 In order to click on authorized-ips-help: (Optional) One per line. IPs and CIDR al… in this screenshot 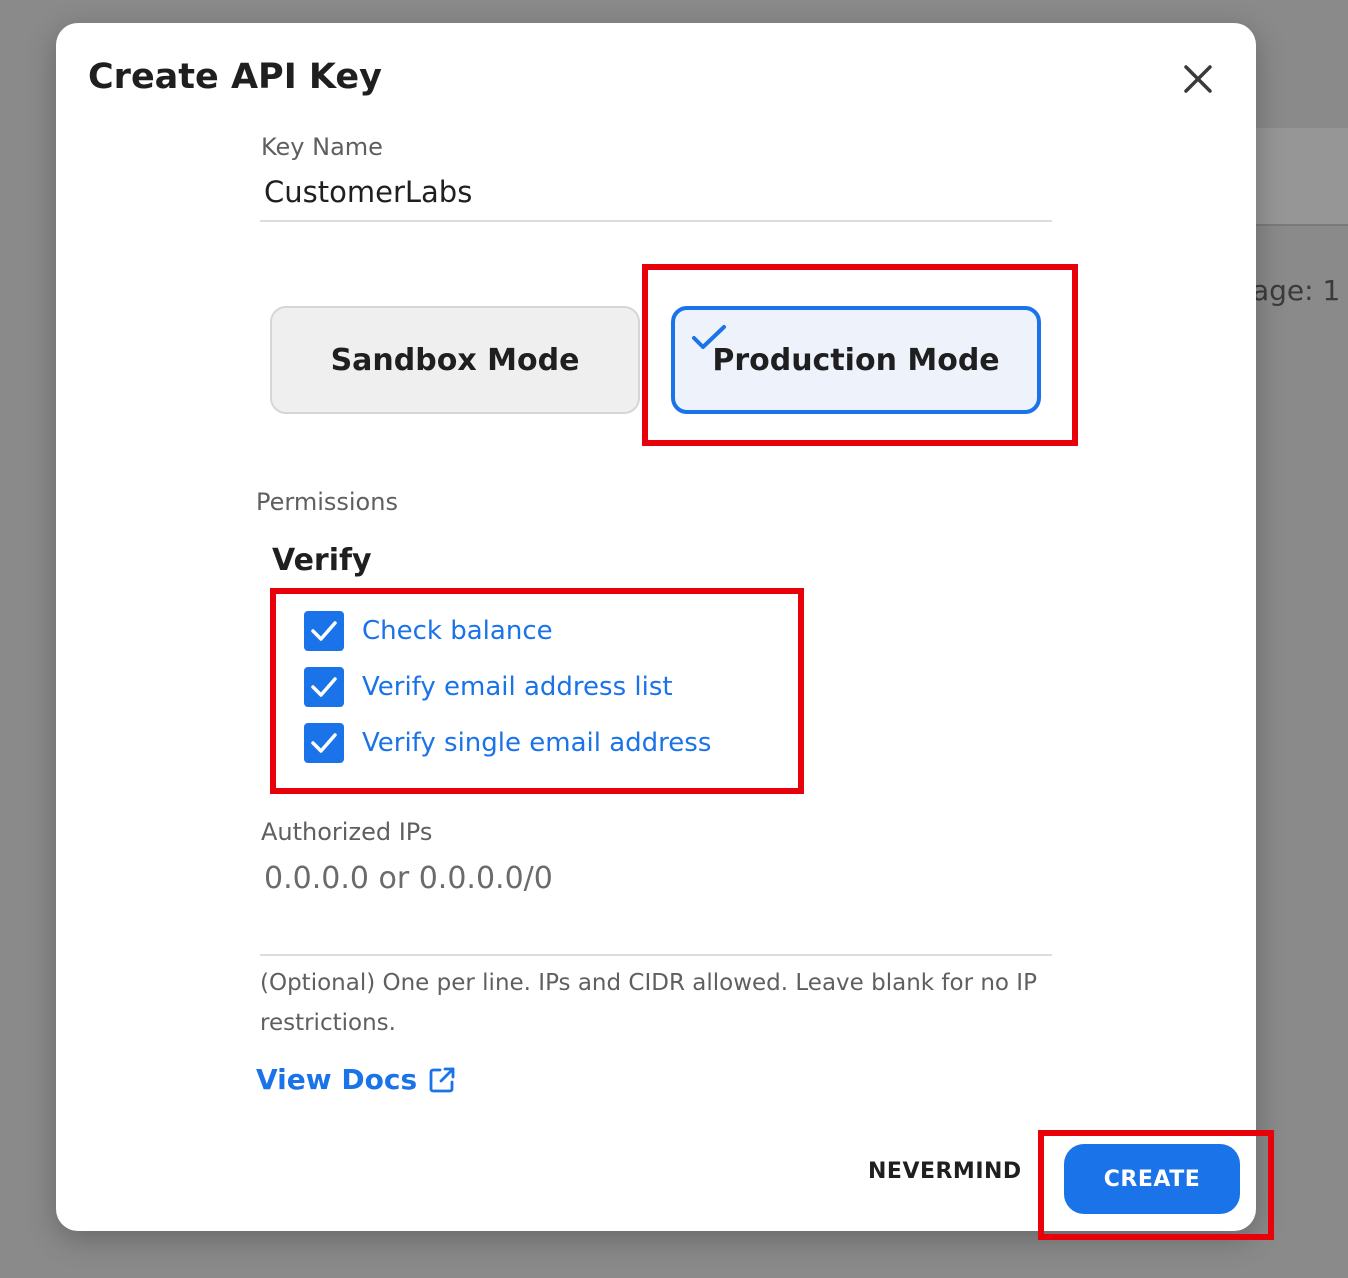, I will do `click(648, 1003)`.